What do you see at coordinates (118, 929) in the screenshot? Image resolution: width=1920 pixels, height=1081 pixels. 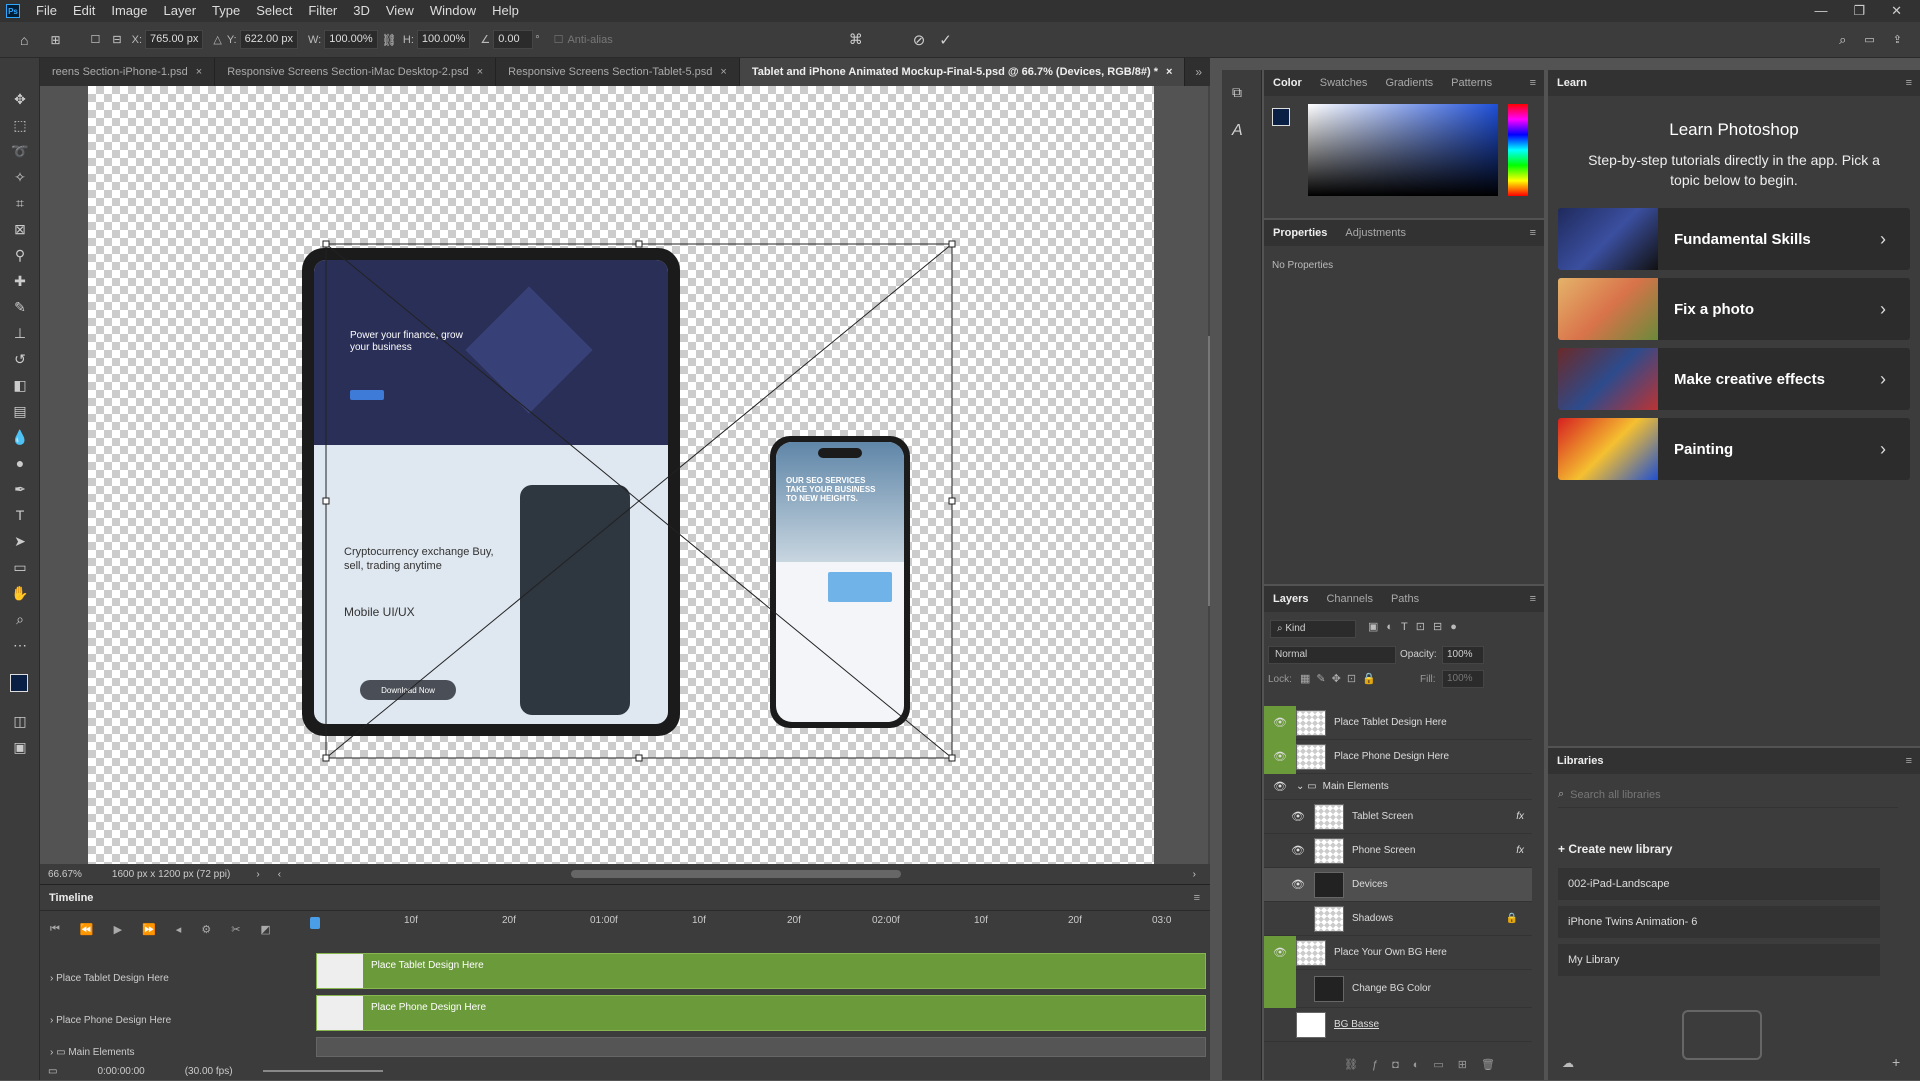 I see `play-icon: ▶` at bounding box center [118, 929].